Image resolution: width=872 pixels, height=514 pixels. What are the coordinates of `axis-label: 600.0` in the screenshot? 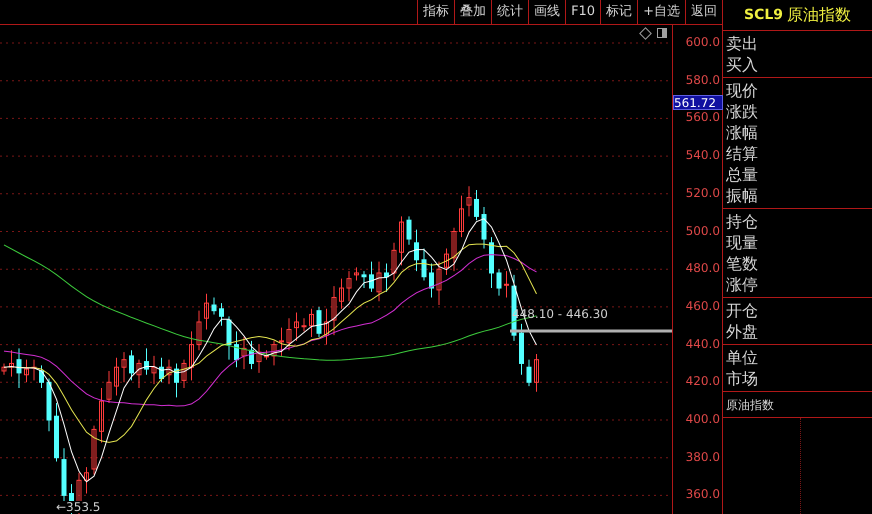 It's located at (703, 42).